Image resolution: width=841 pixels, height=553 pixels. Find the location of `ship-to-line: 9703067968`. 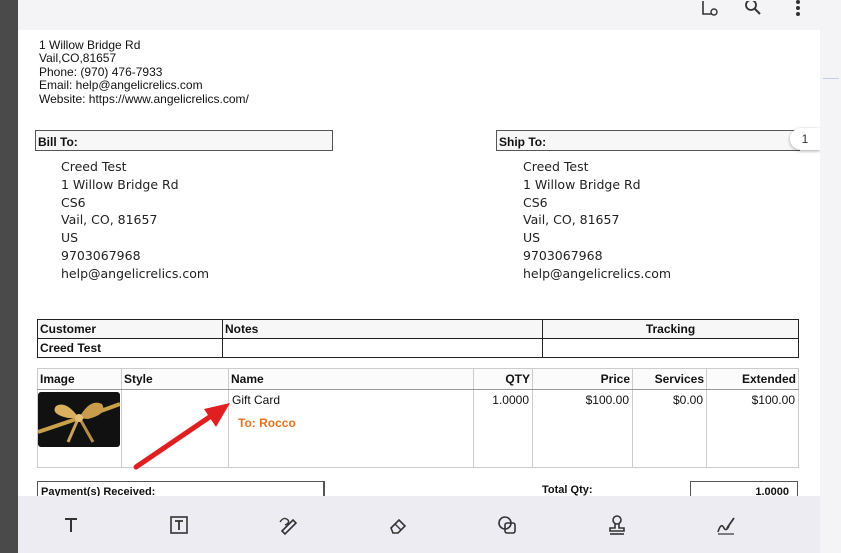

ship-to-line: 9703067968 is located at coordinates (563, 255).